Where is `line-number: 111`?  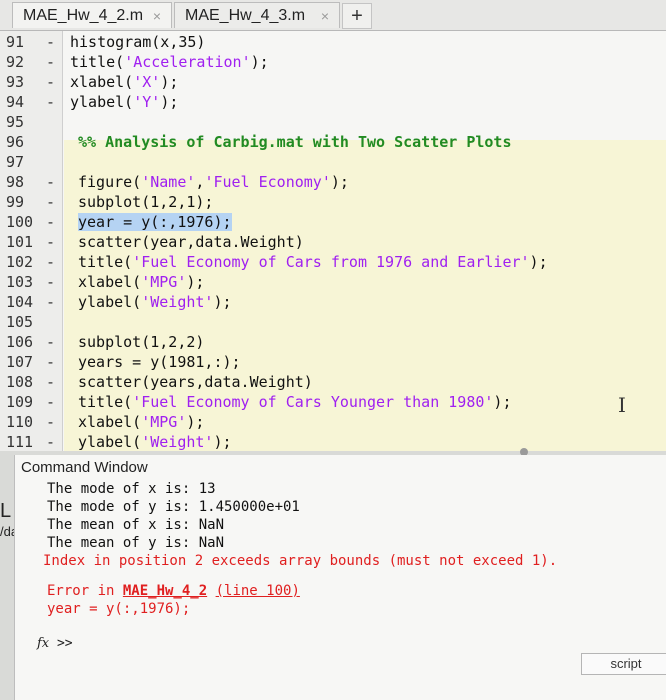 line-number: 111 is located at coordinates (20, 442).